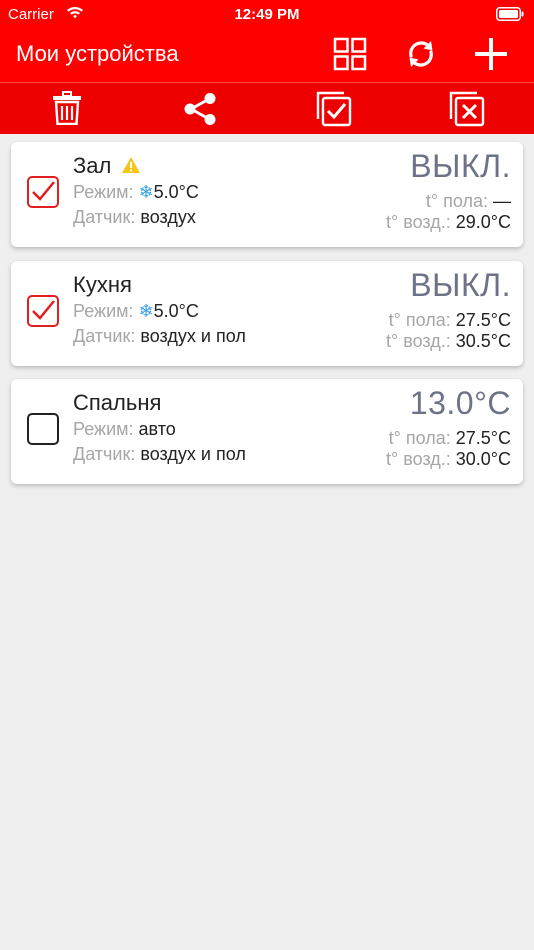 Image resolution: width=534 pixels, height=950 pixels. Describe the element at coordinates (483, 341) in the screenshot. I see `air-temp-value: 30.5°C` at that location.